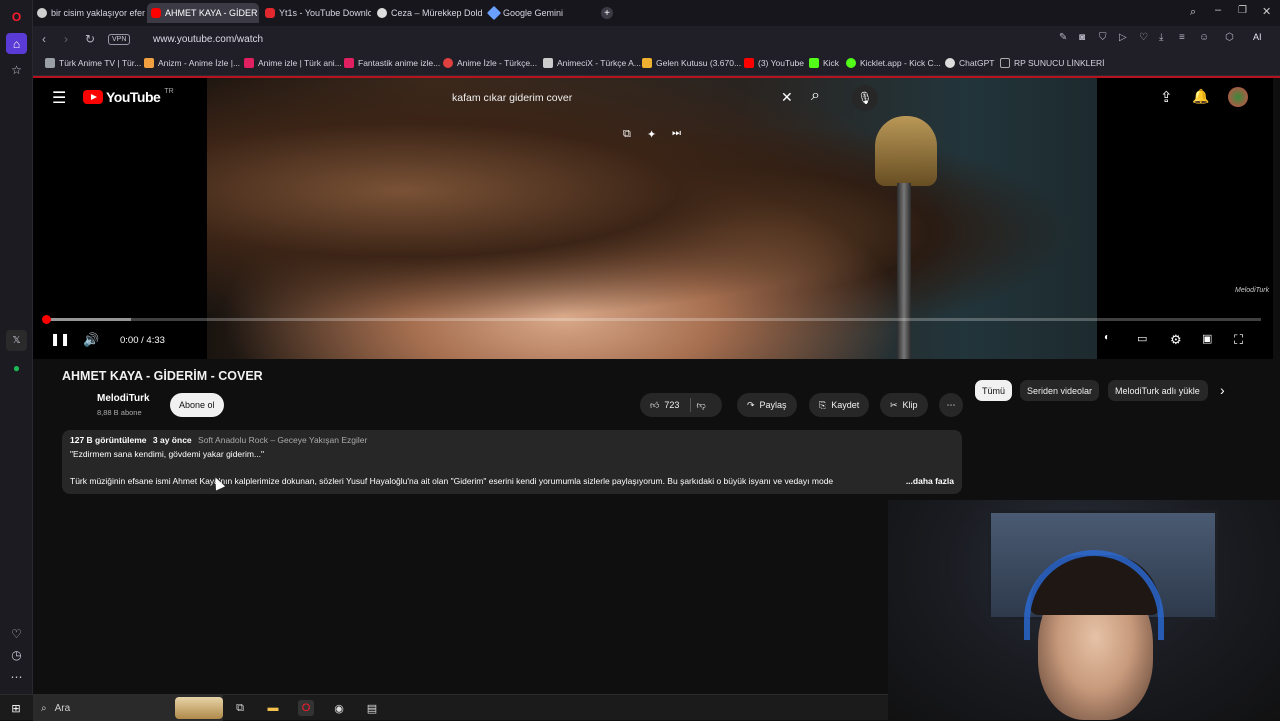 The height and width of the screenshot is (721, 1280). Describe the element at coordinates (1005, 63) in the screenshot. I see `folder-icon` at that location.